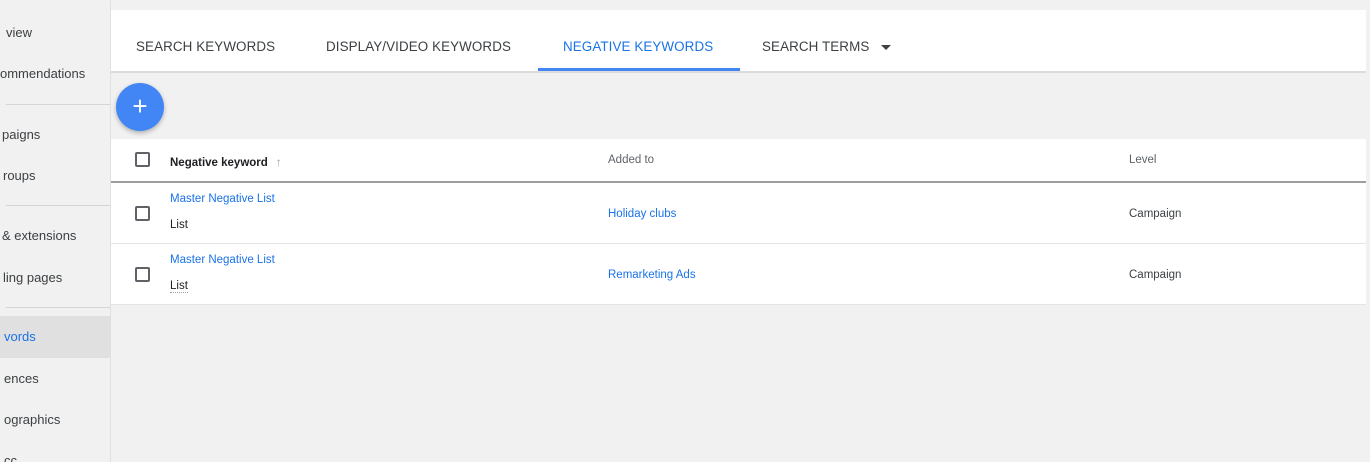  What do you see at coordinates (55, 451) in the screenshot?
I see `nav-item-more: cc` at bounding box center [55, 451].